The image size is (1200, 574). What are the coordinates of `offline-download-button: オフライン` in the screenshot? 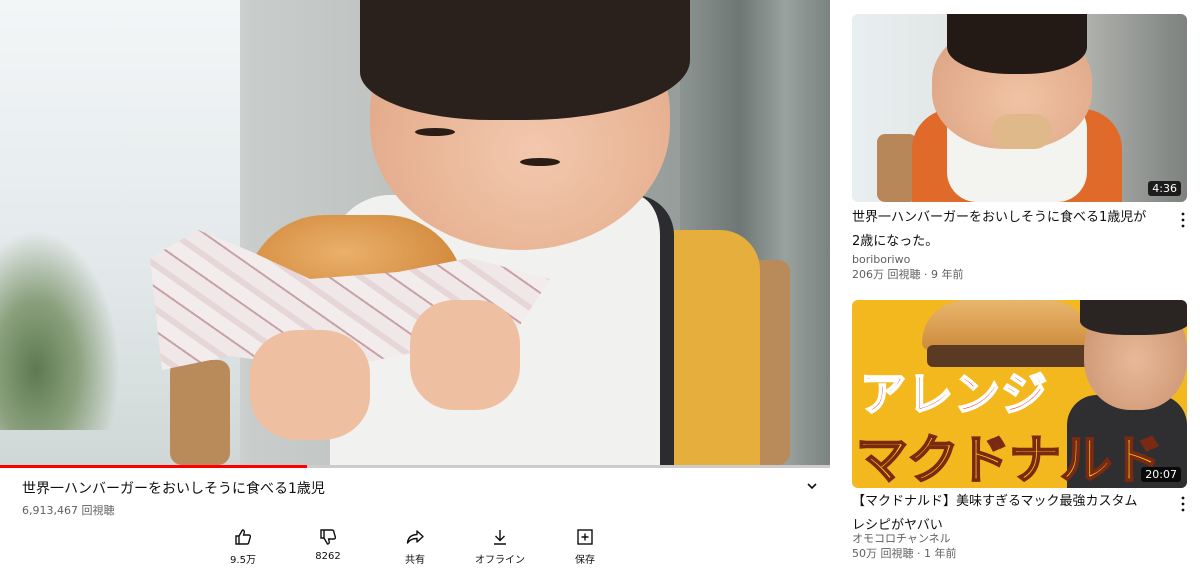 It's located at (500, 546).